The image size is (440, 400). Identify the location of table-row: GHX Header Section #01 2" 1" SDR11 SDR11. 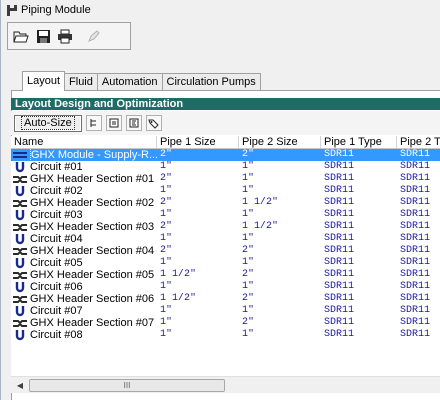
(225, 179).